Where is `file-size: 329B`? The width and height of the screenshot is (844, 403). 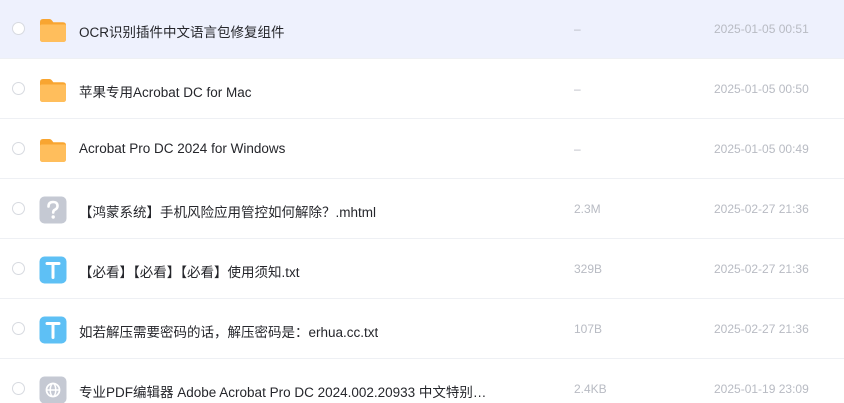
file-size: 329B is located at coordinates (588, 269).